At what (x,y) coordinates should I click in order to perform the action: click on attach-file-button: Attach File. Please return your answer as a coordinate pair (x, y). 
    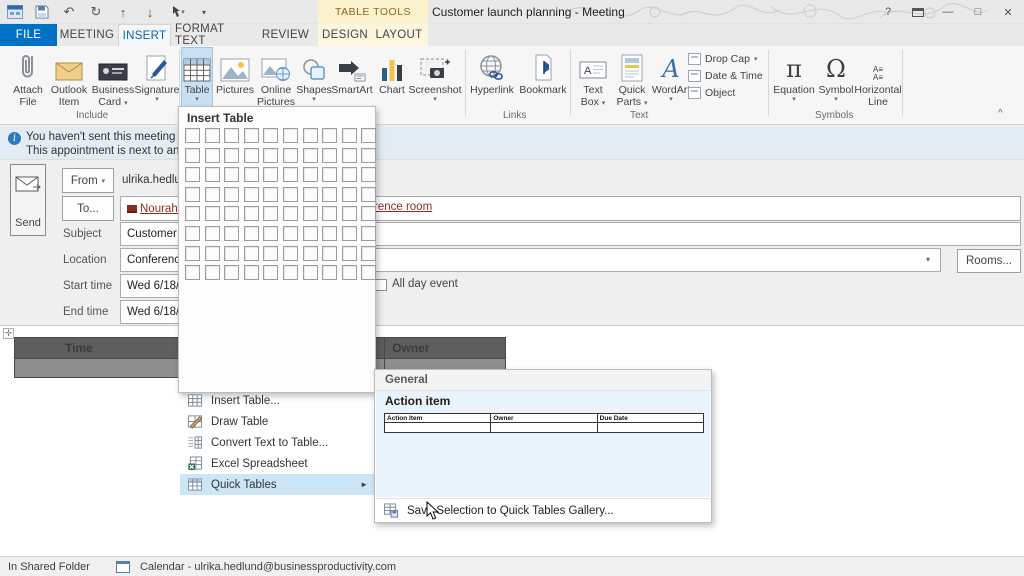
    Looking at the image, I should click on (28, 82).